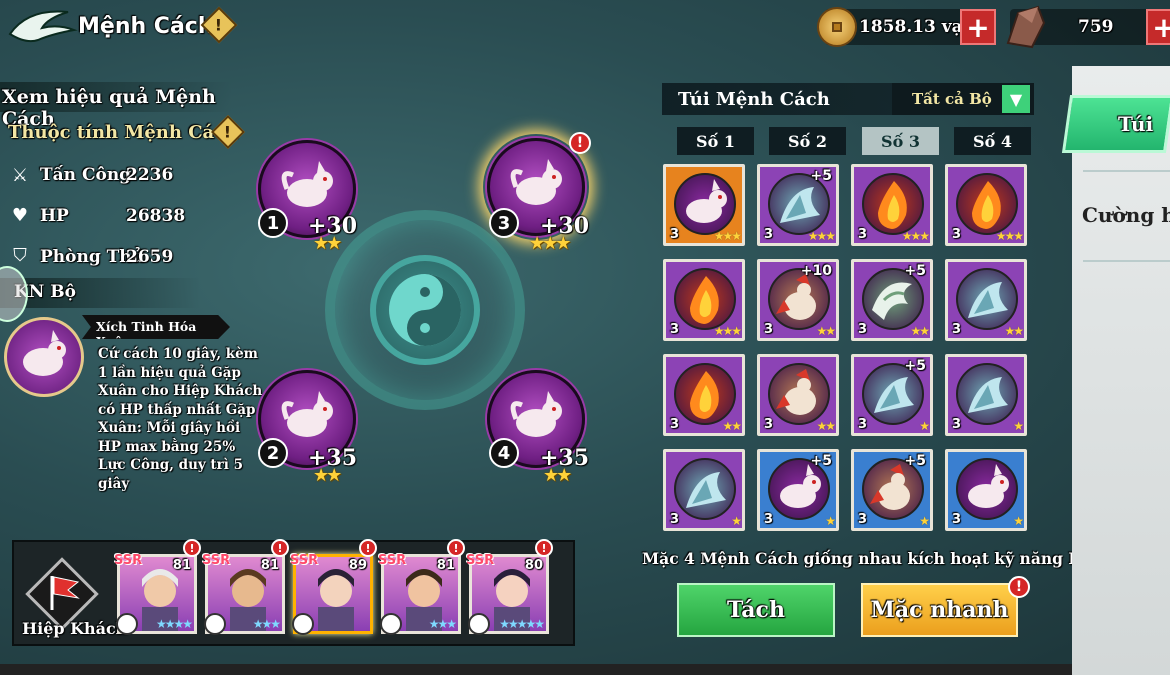 The height and width of the screenshot is (675, 1170). Describe the element at coordinates (522, 624) in the screenshot. I see `hero-stars: ★★★★★` at that location.